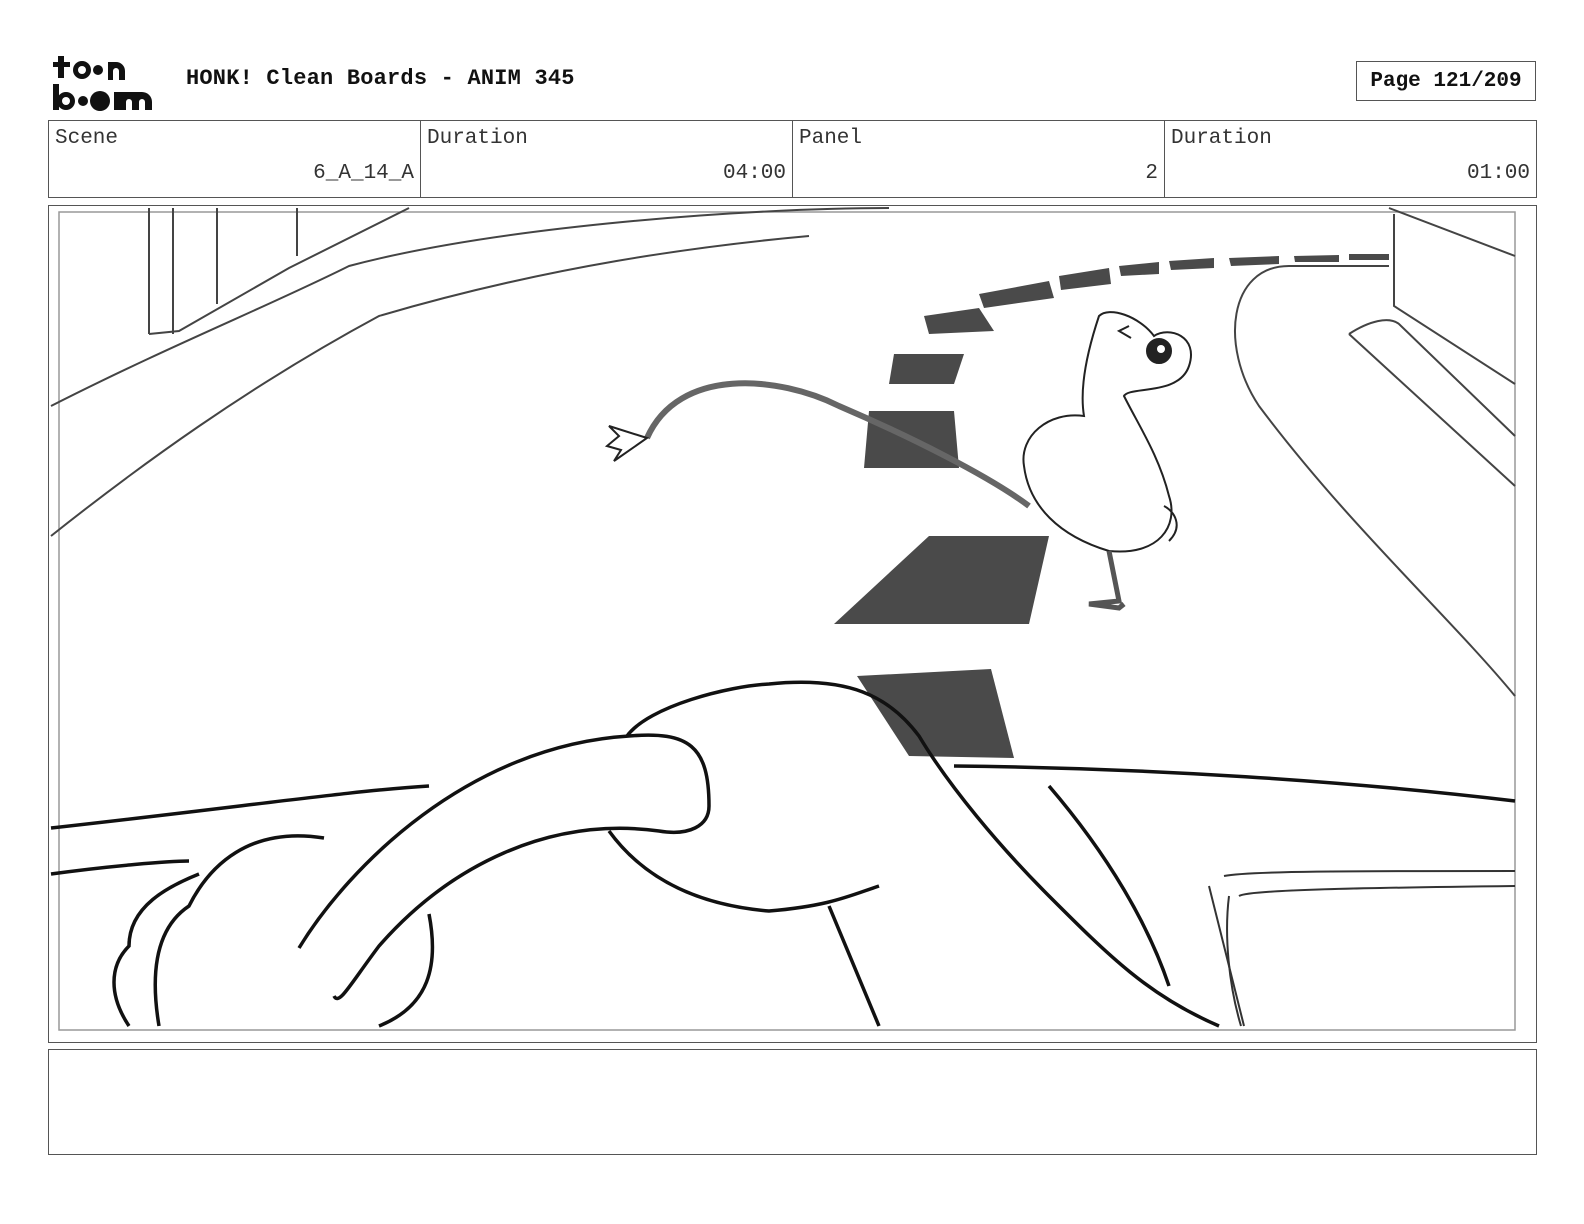  What do you see at coordinates (235, 159) in the screenshot?
I see `scene-cell: Scene 6_A_14_A` at bounding box center [235, 159].